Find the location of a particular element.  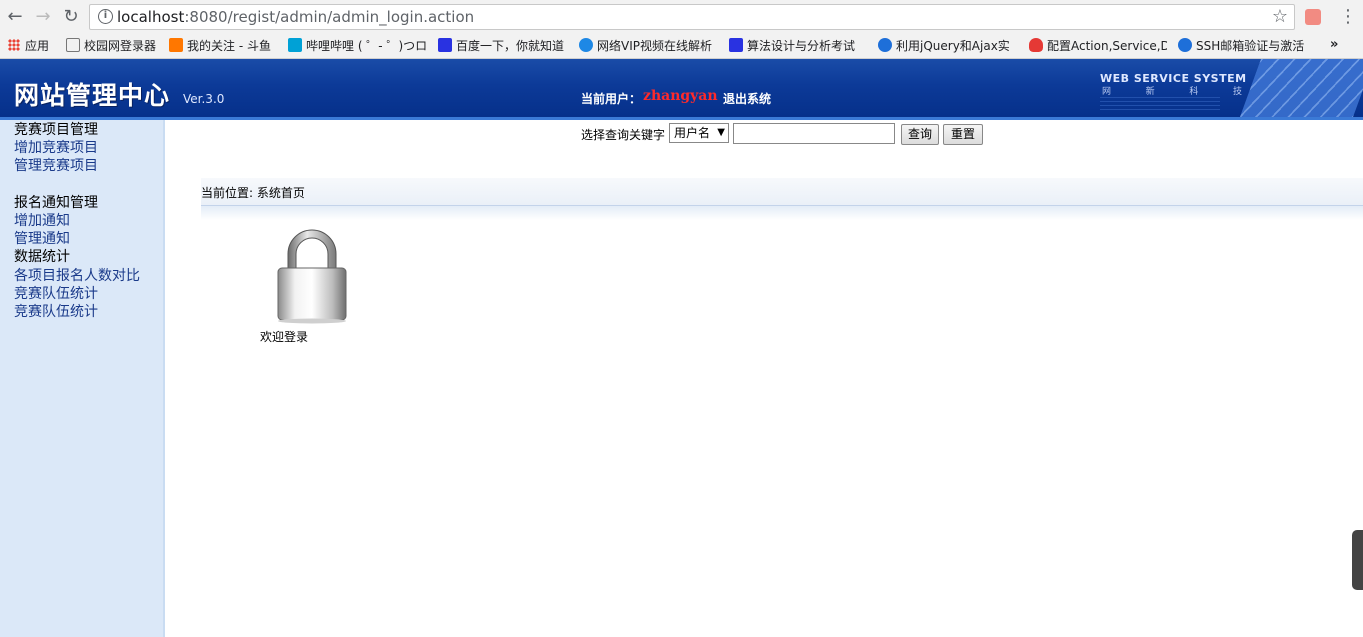

sidebar-item-team-stats: 竞赛队伍统计 is located at coordinates (56, 294).